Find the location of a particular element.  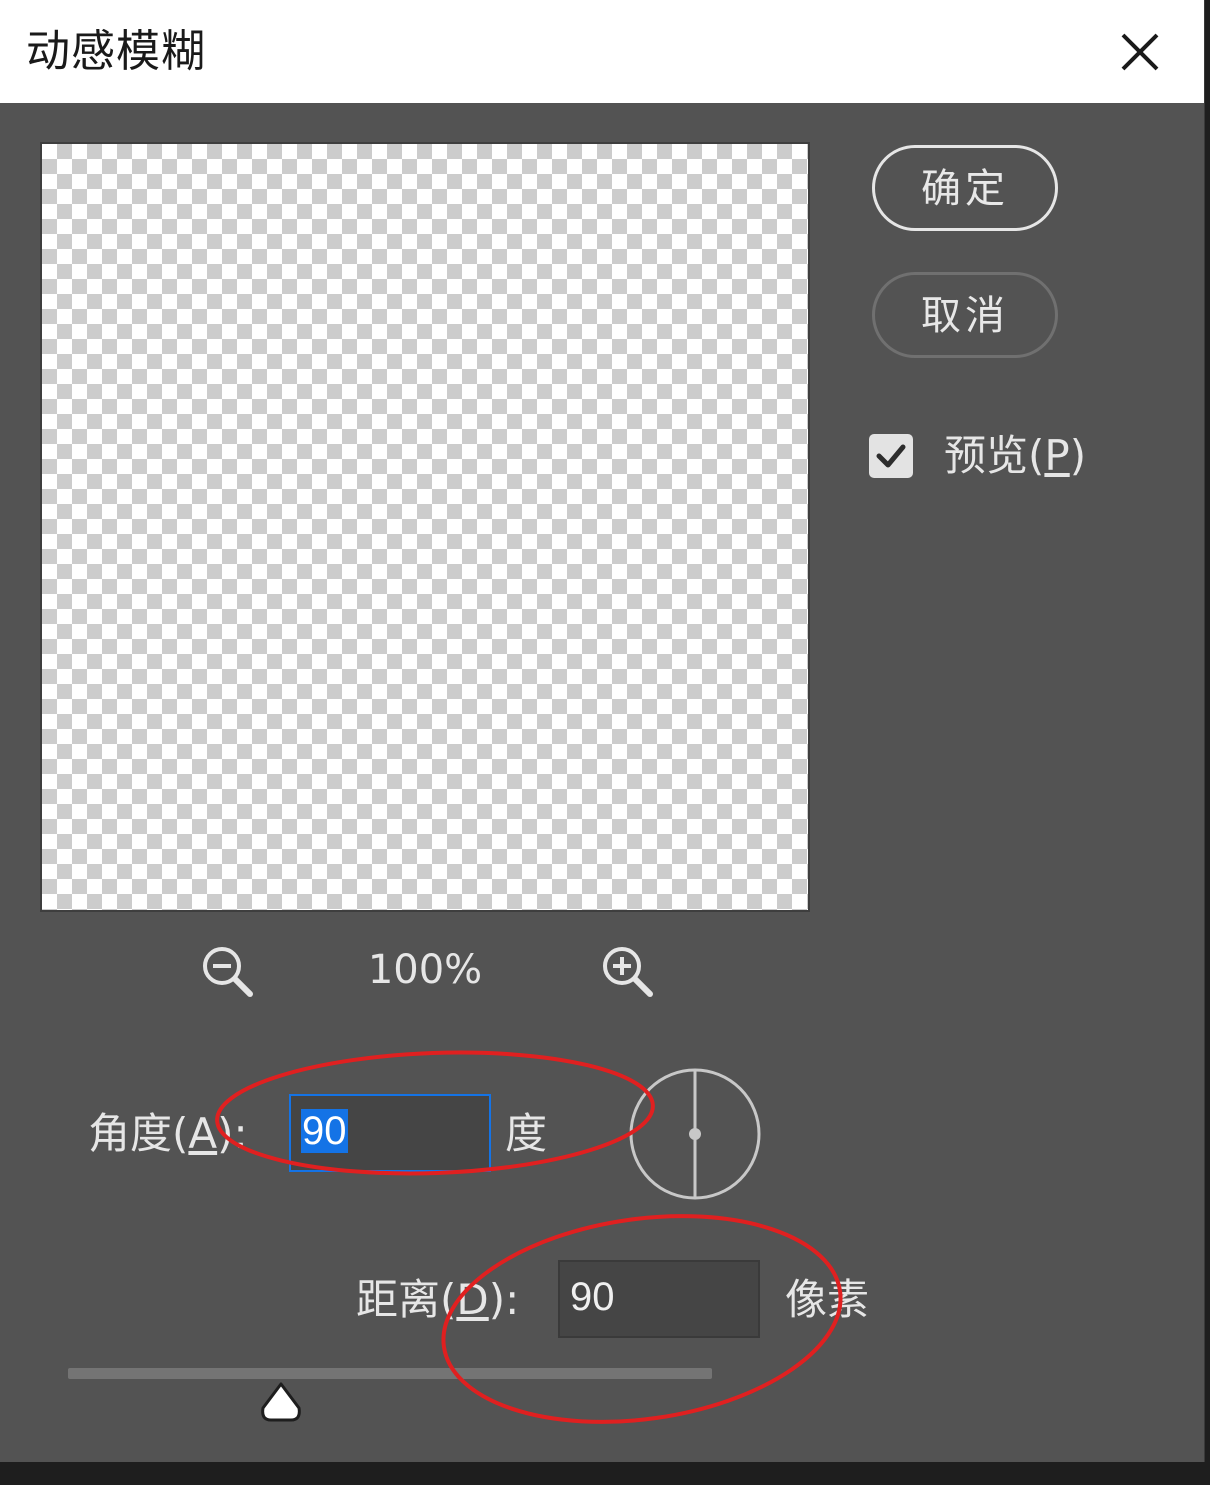

zoom-level: 100% is located at coordinates (425, 970).